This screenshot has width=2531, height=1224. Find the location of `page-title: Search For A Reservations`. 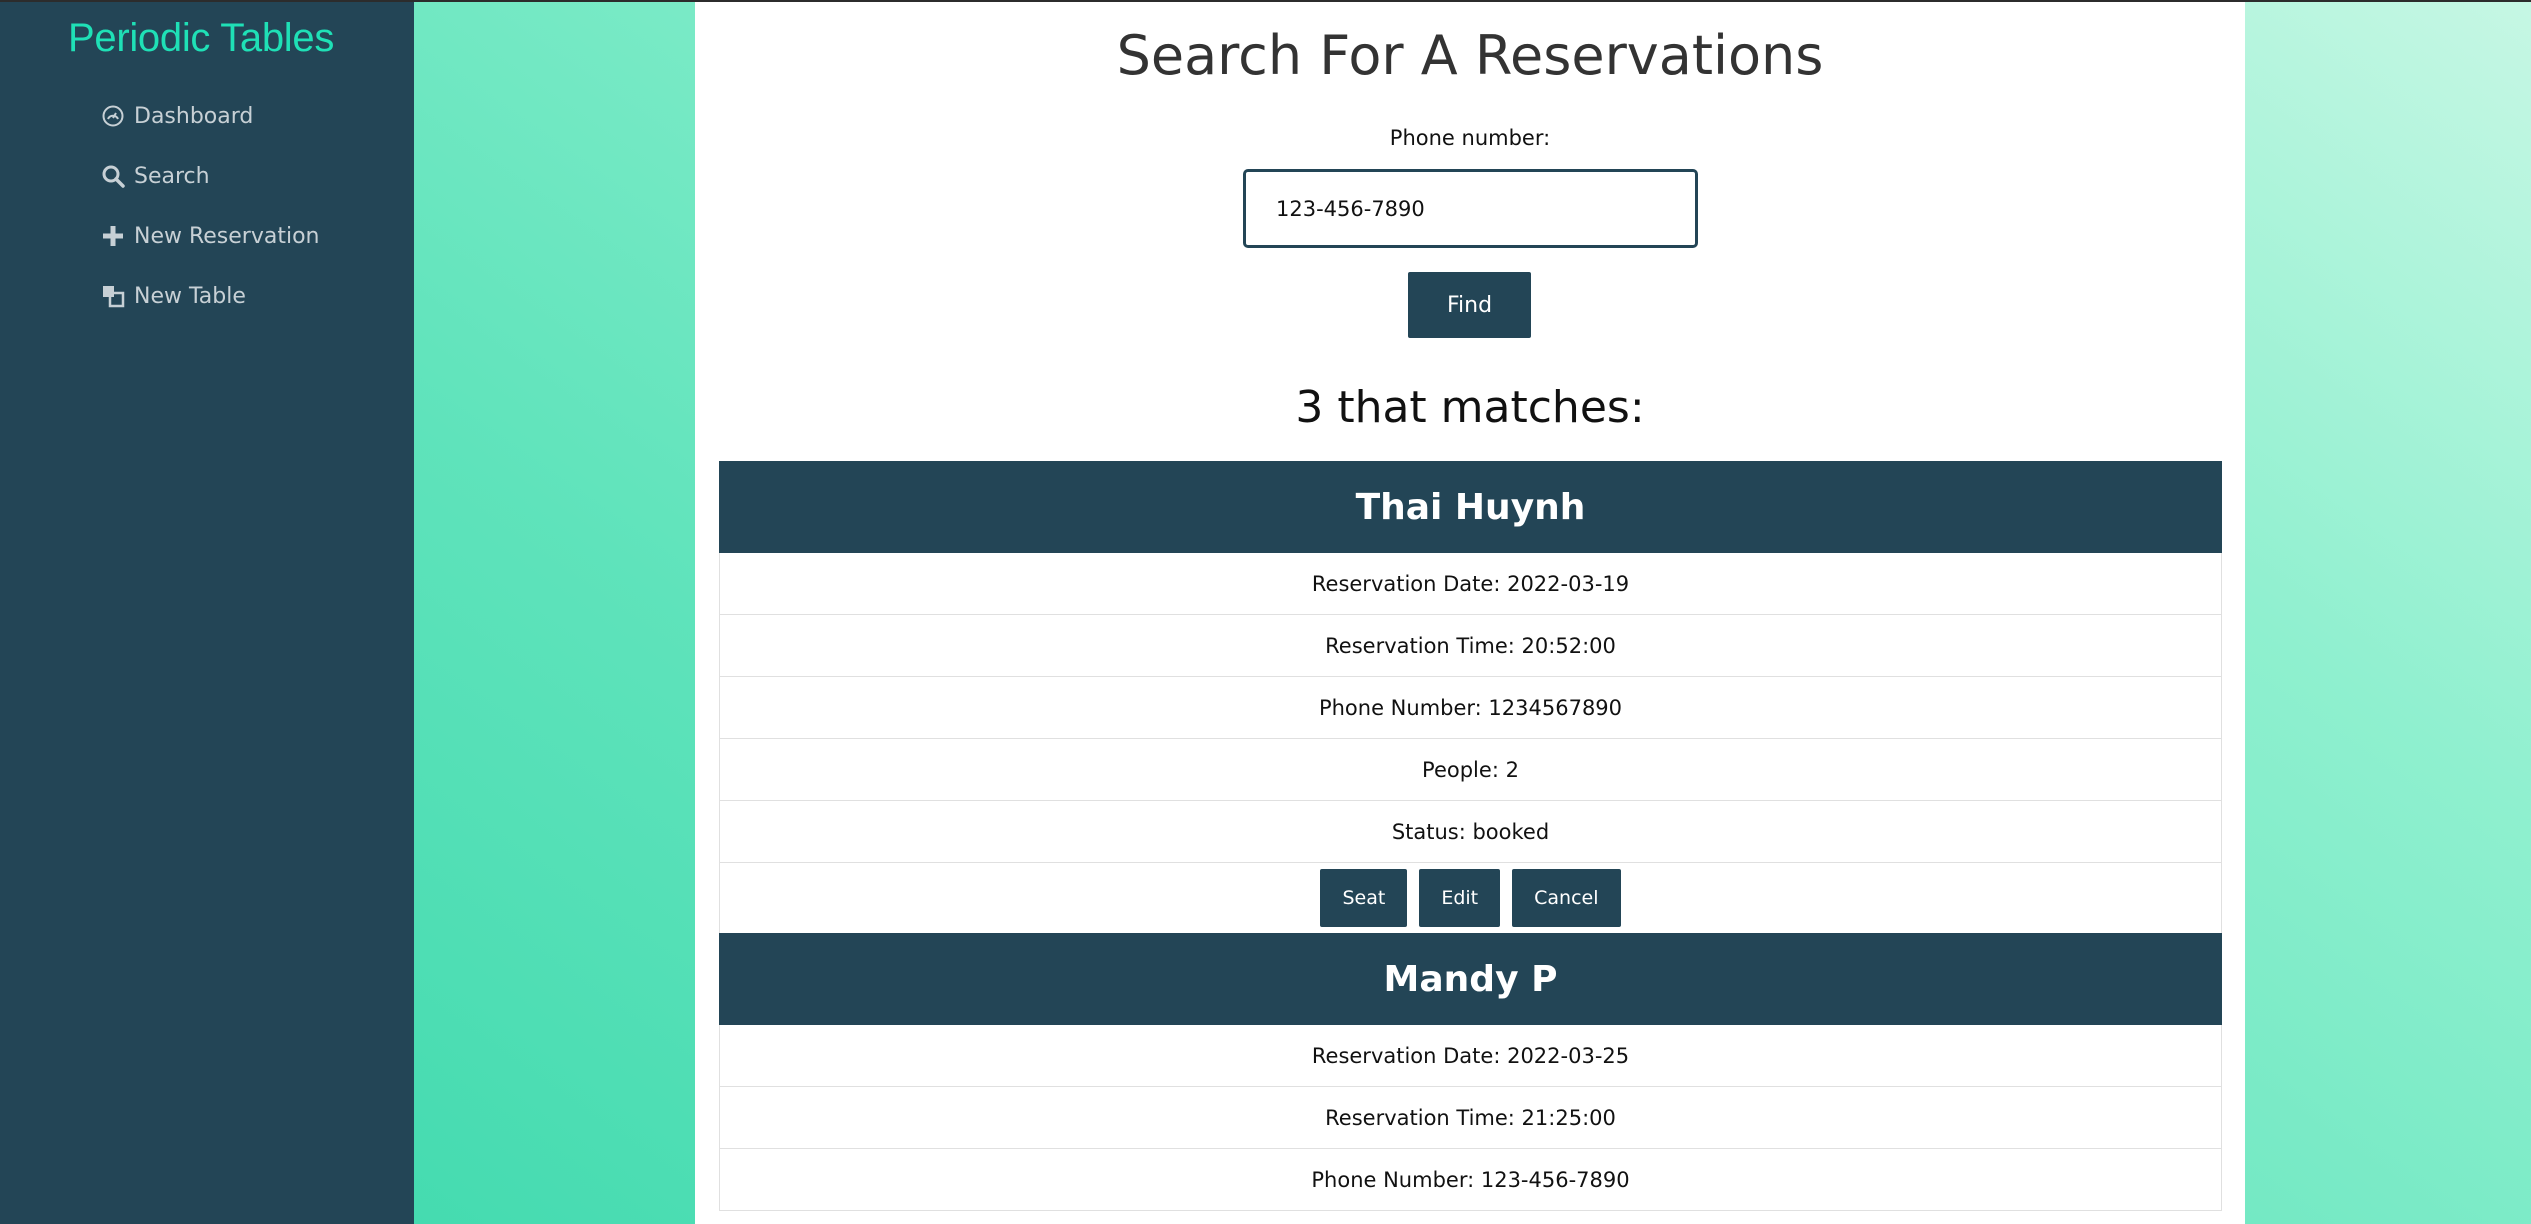

page-title: Search For A Reservations is located at coordinates (1470, 55).